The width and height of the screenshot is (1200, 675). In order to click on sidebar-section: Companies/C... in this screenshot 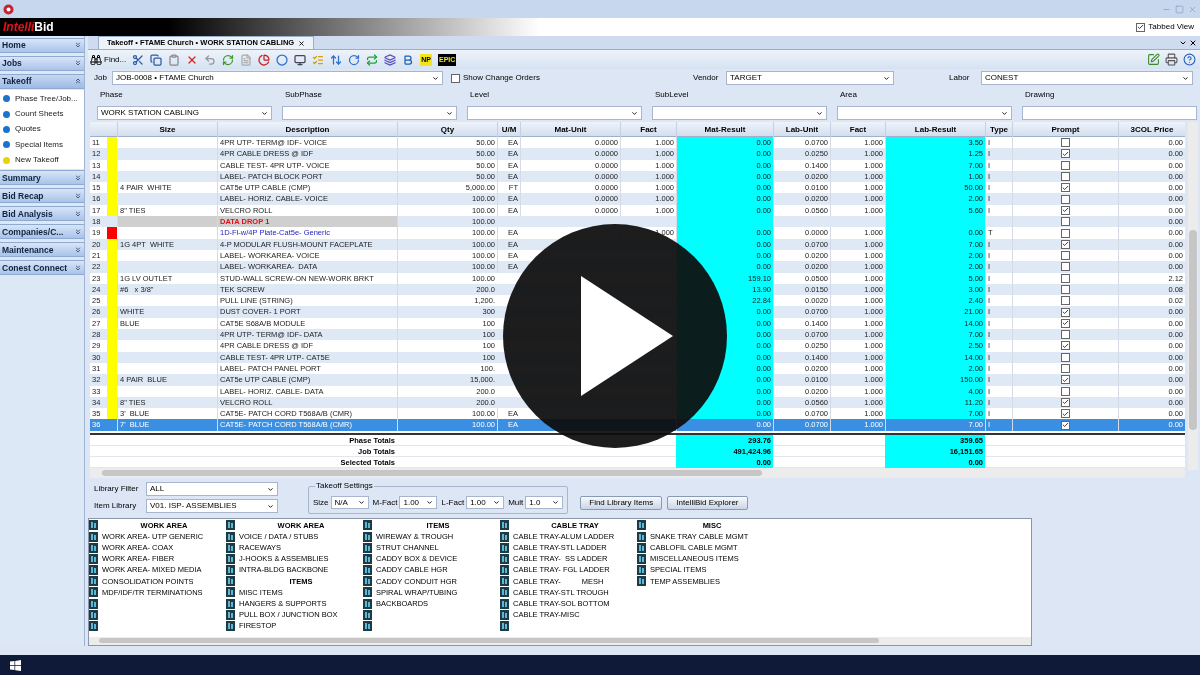, I will do `click(42, 232)`.